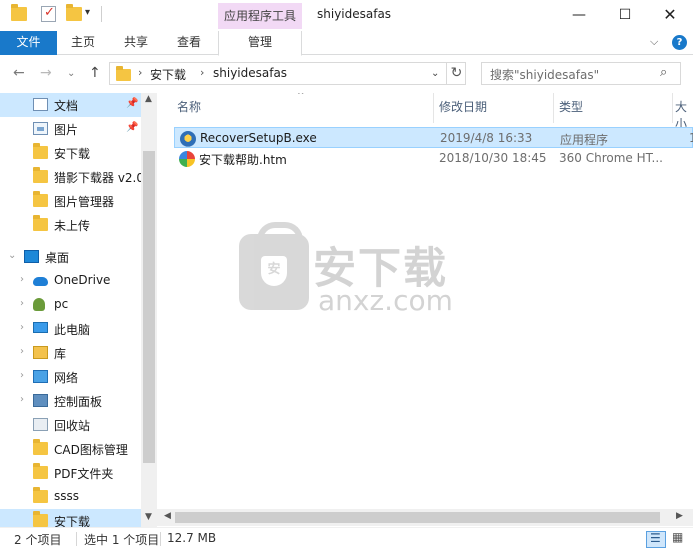  What do you see at coordinates (189, 110) in the screenshot?
I see `column-header-name: 名称` at bounding box center [189, 110].